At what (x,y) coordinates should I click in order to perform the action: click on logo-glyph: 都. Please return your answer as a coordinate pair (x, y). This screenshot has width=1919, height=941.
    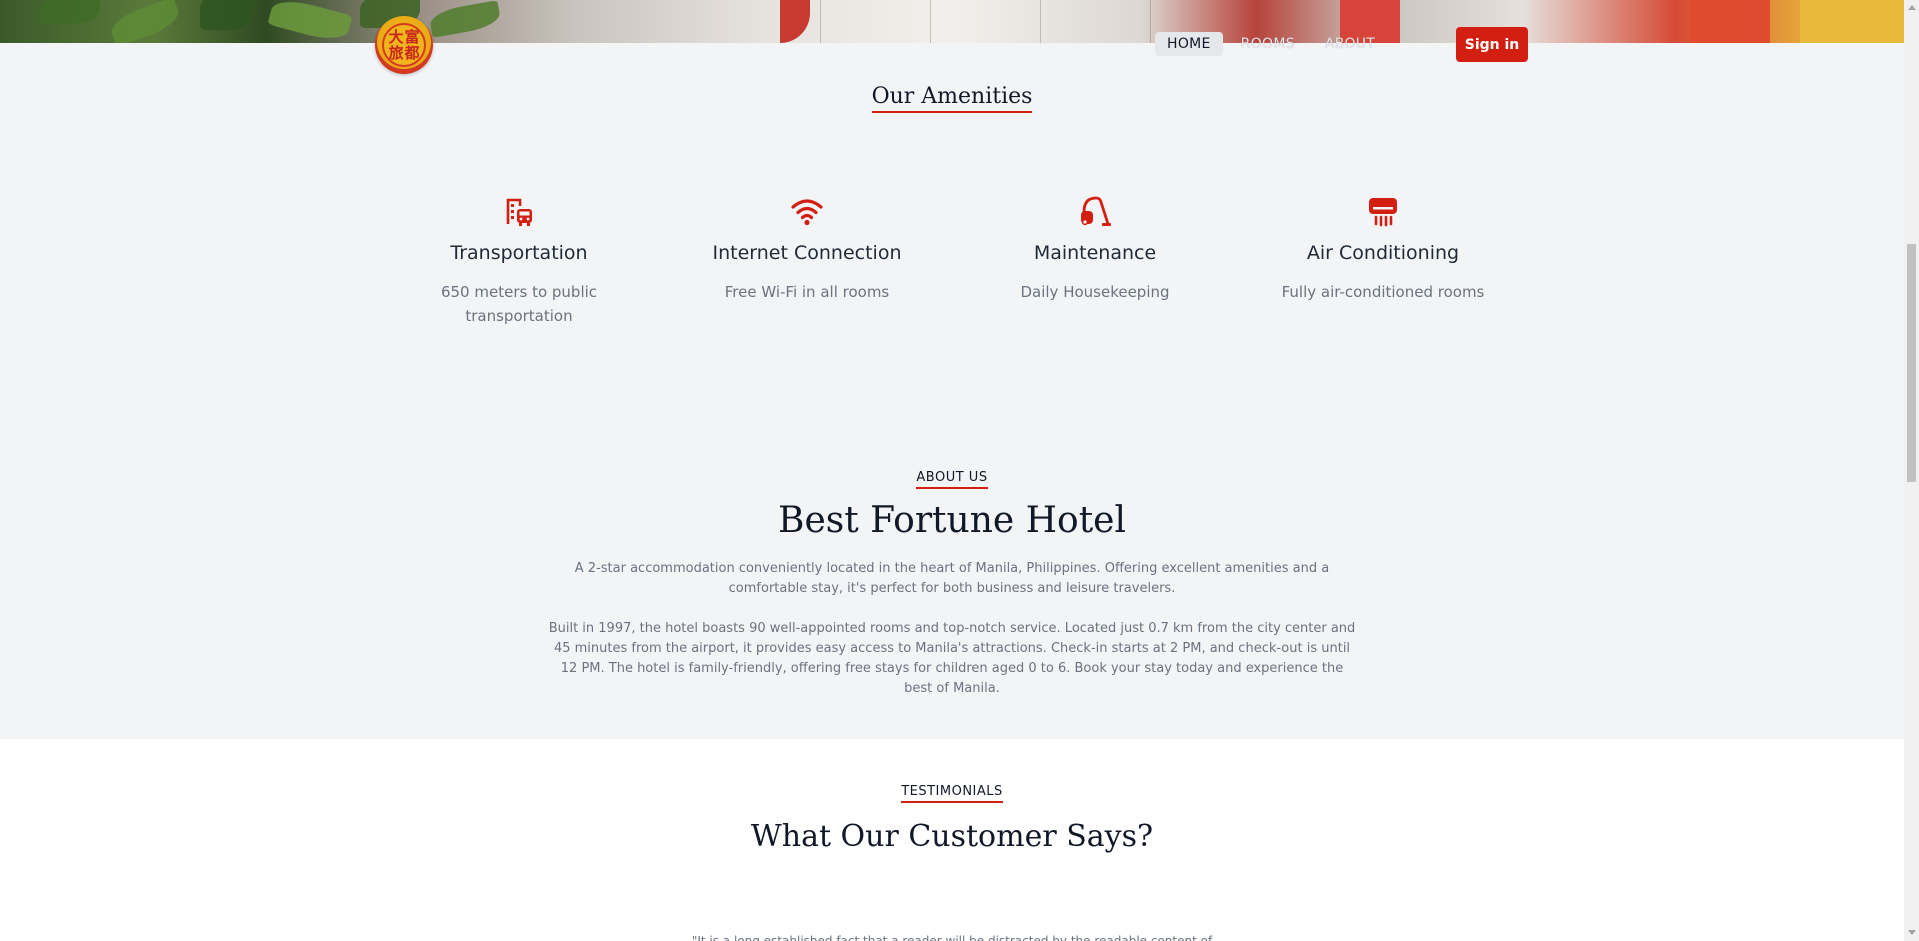
    Looking at the image, I should click on (412, 53).